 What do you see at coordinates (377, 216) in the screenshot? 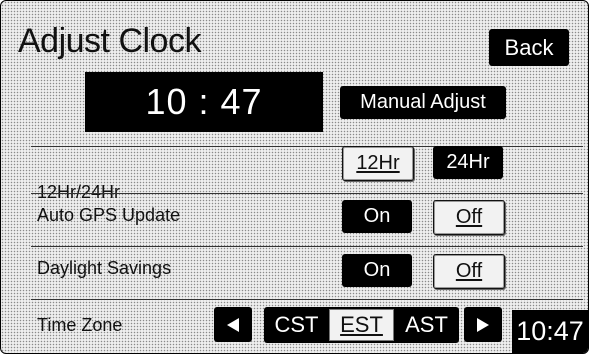
I see `gps-on-button: On` at bounding box center [377, 216].